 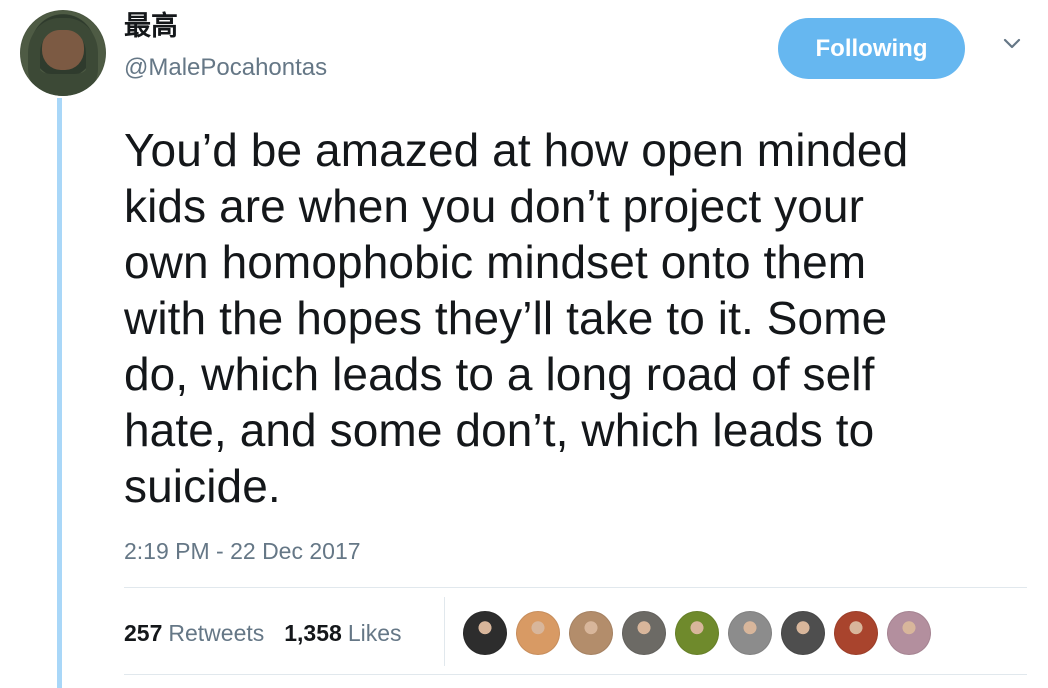 What do you see at coordinates (242, 551) in the screenshot?
I see `tweet-timestamp: 2:19 PM - 22 Dec 2017` at bounding box center [242, 551].